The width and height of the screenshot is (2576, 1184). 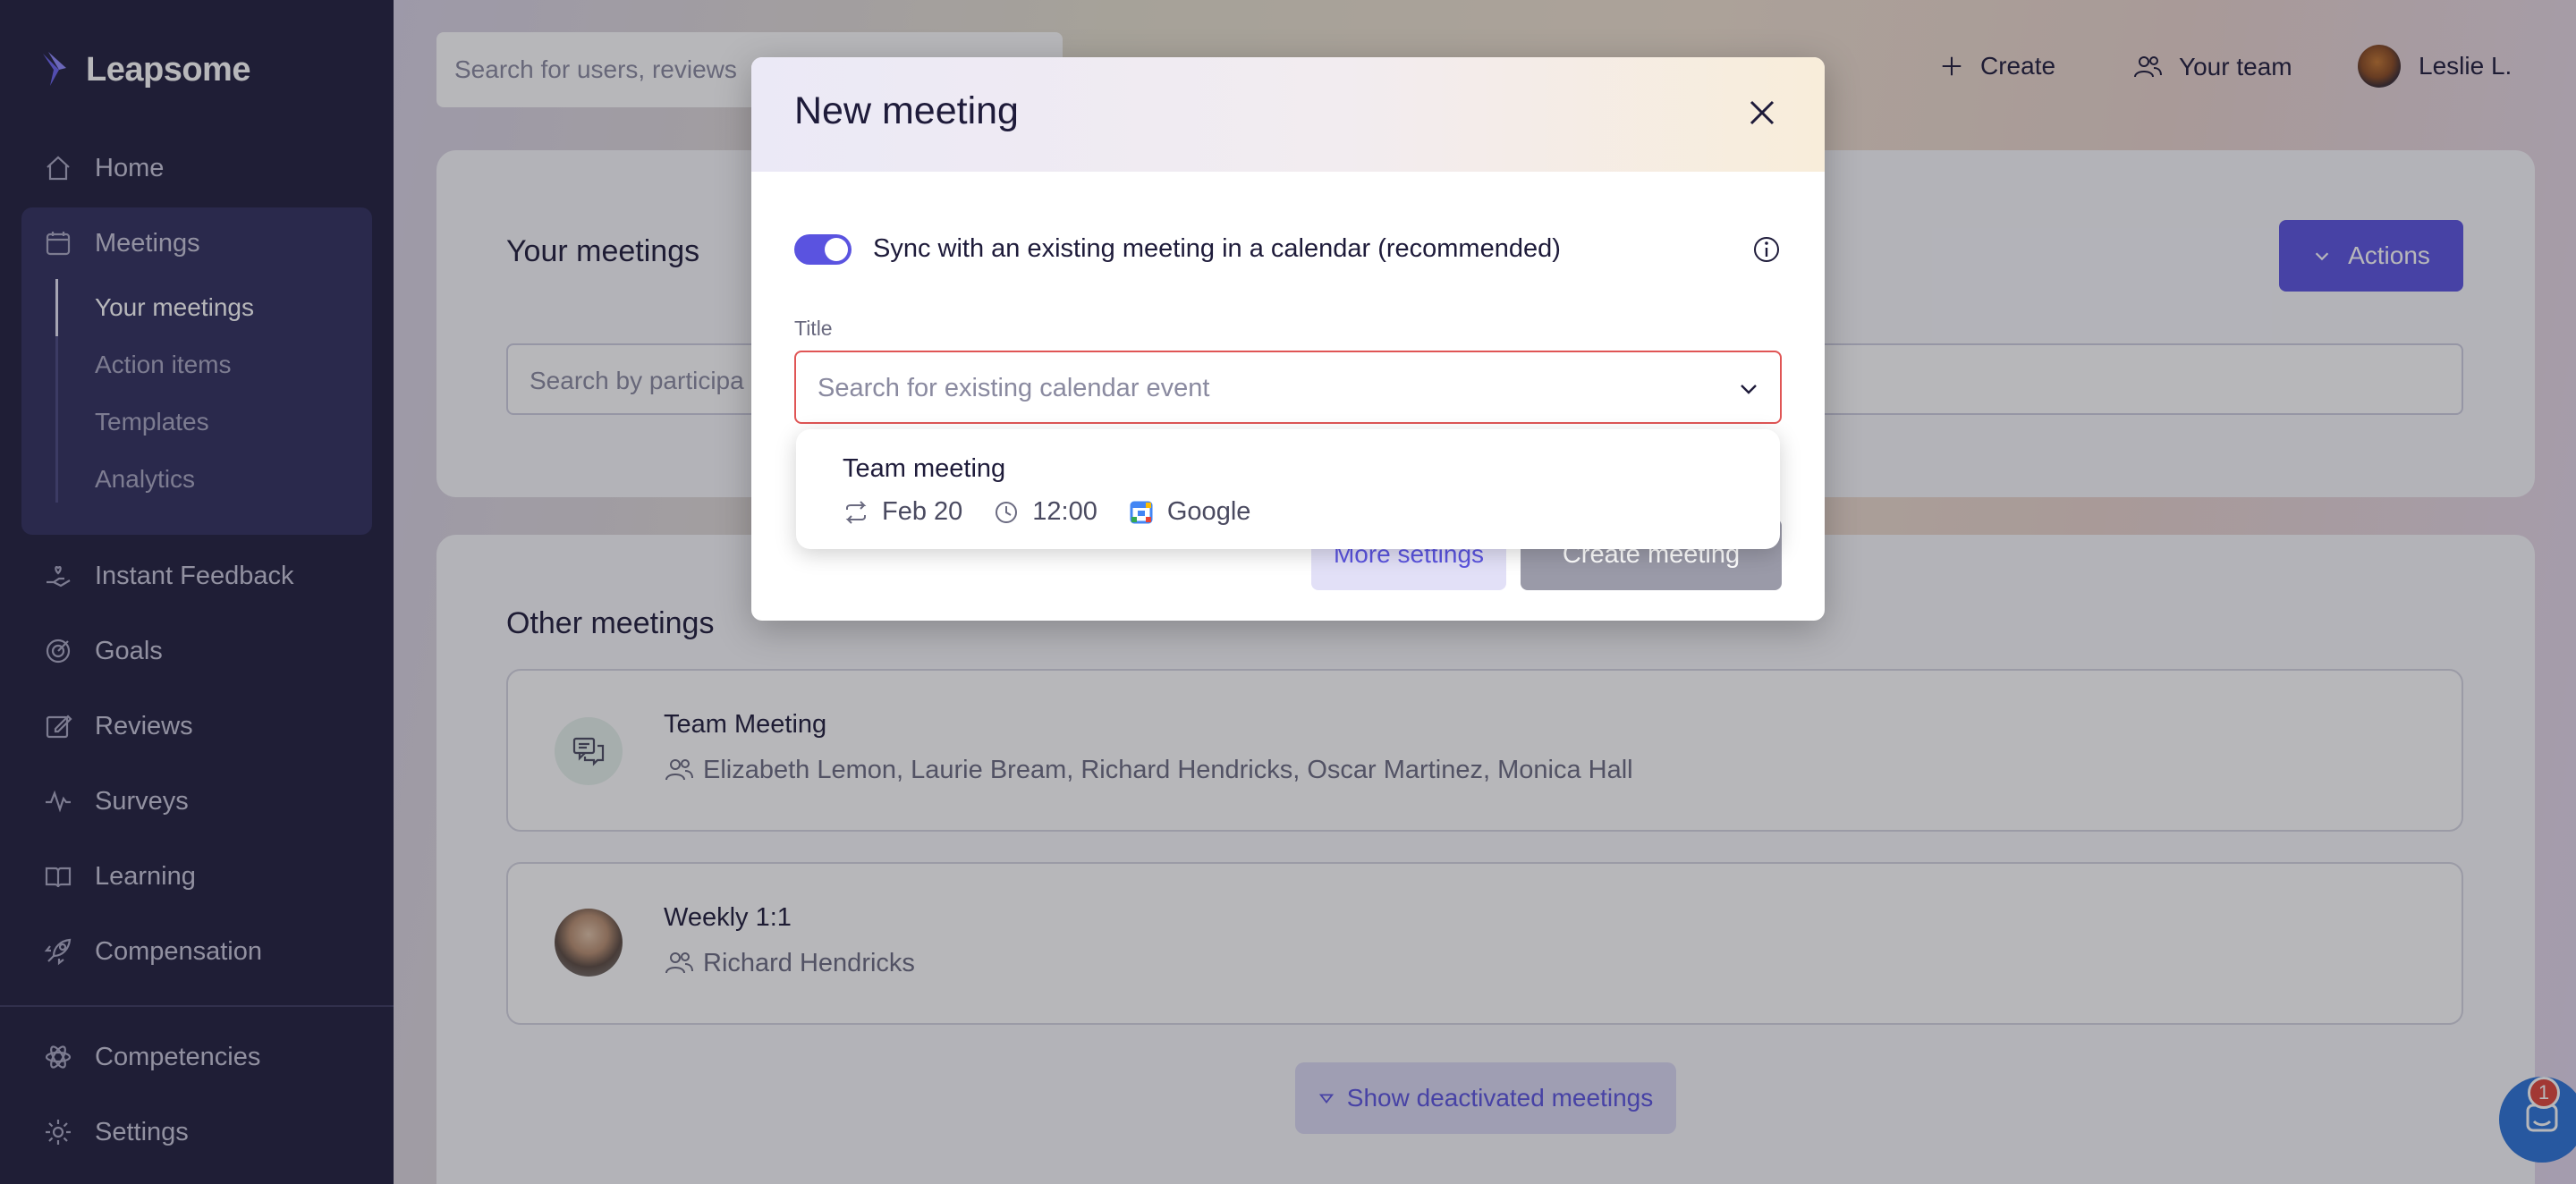 I want to click on calendar-event-search-input, so click(x=1265, y=388).